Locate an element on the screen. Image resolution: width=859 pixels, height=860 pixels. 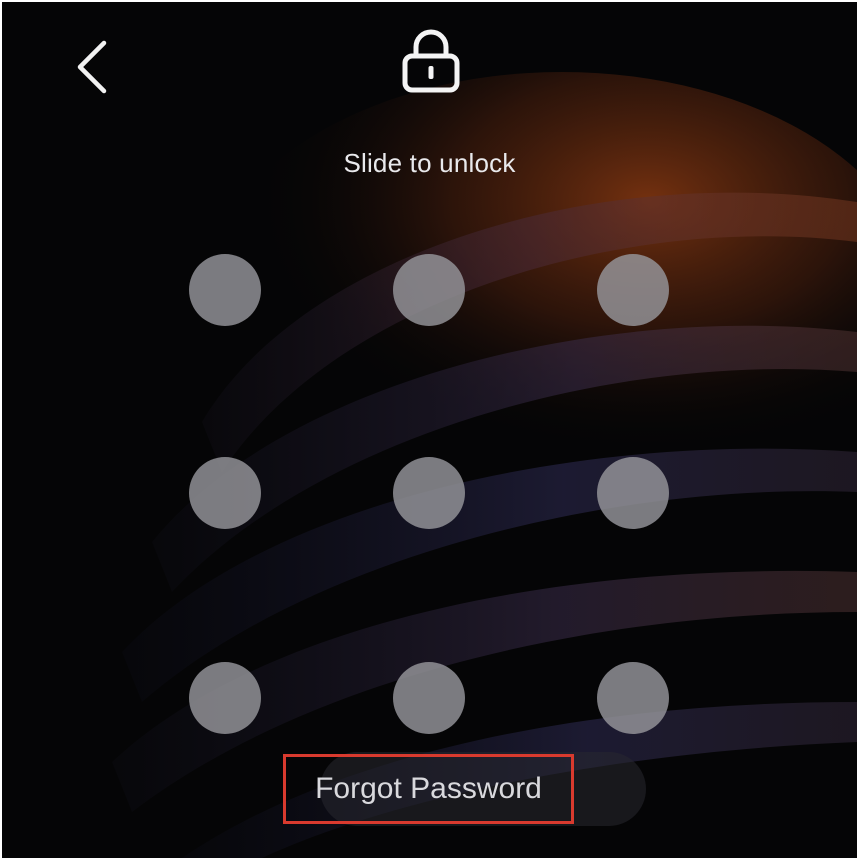
chevron-left-icon is located at coordinates (92, 67).